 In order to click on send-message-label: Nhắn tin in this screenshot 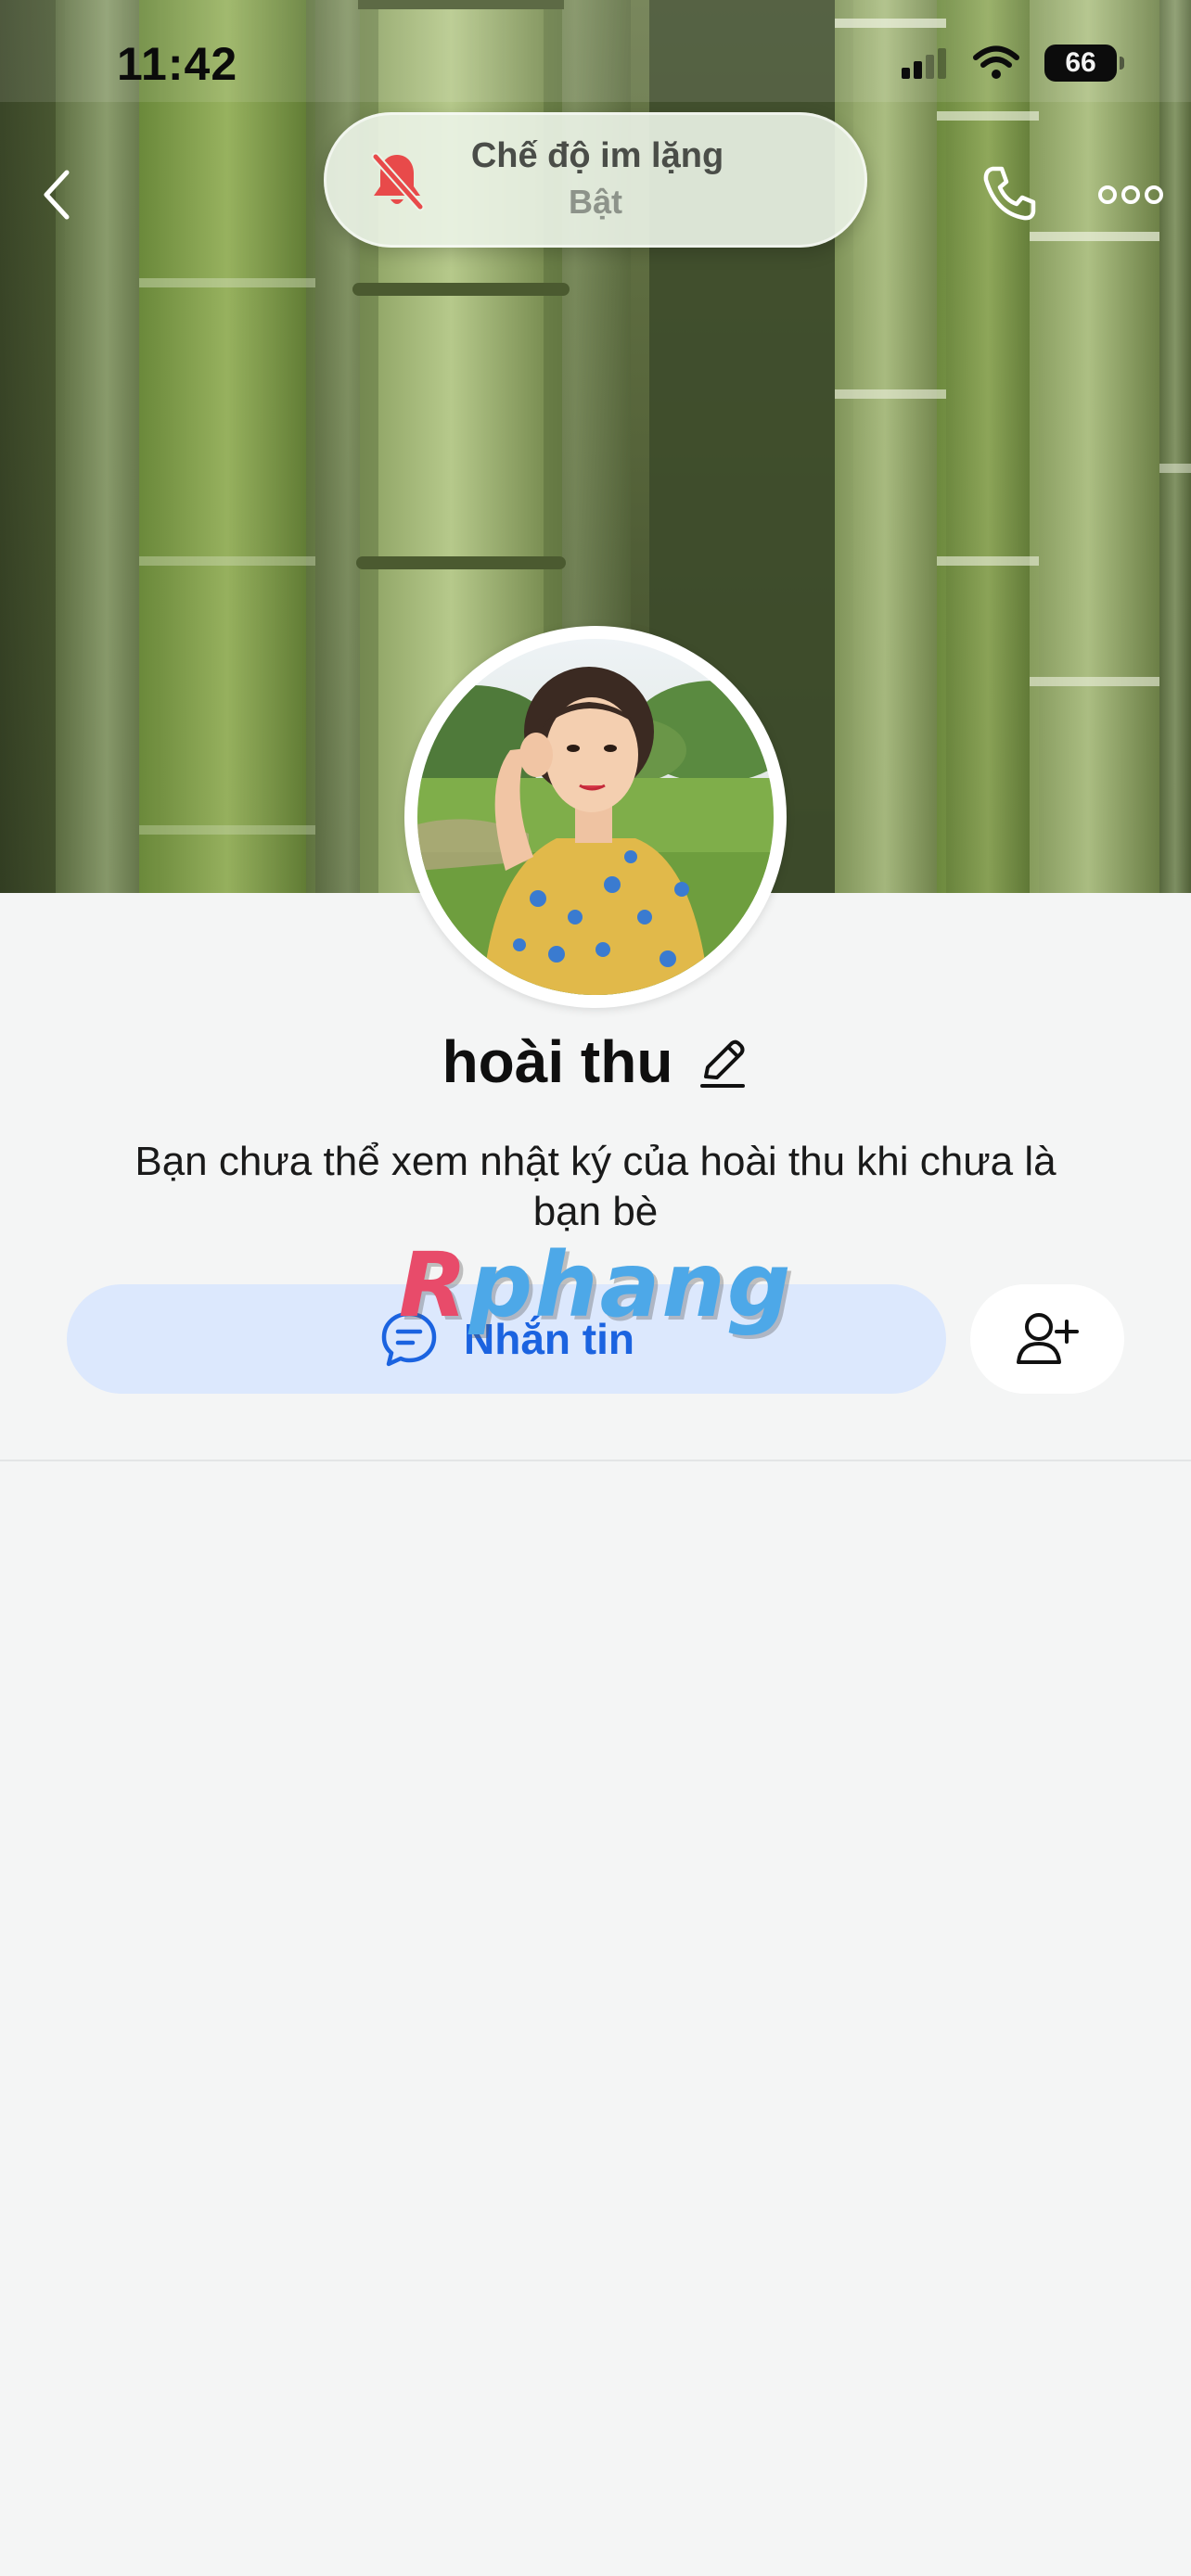, I will do `click(549, 1339)`.